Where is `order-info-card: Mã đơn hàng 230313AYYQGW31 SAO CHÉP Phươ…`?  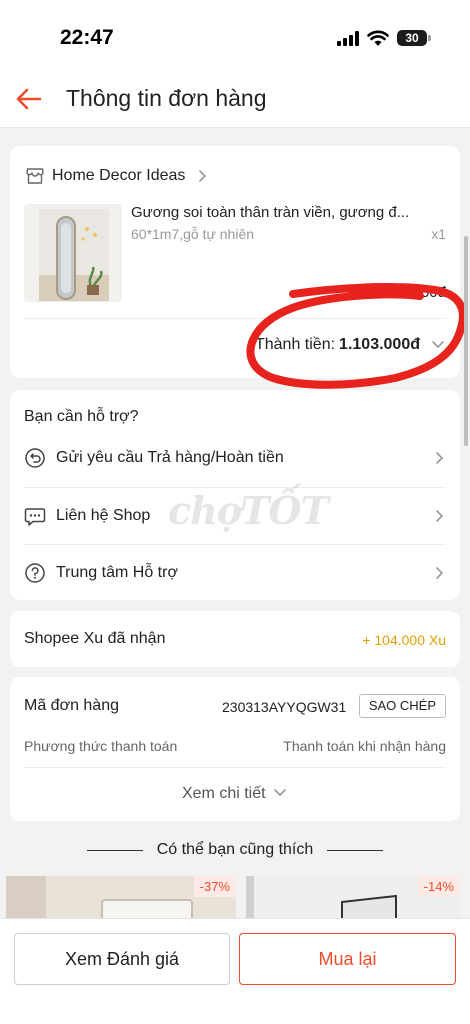 order-info-card: Mã đơn hàng 230313AYYQGW31 SAO CHÉP Phươ… is located at coordinates (235, 749).